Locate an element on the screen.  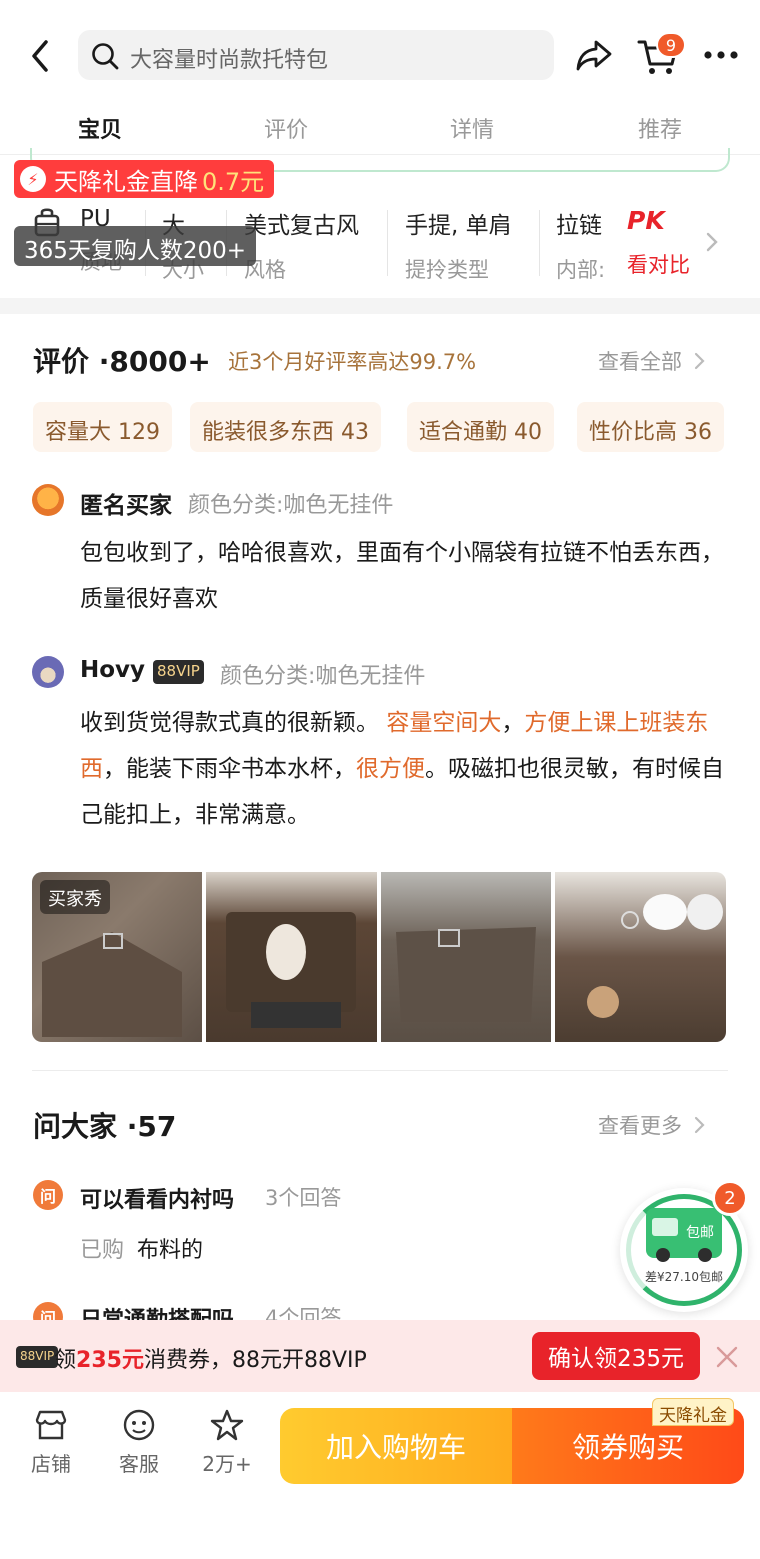
confirm-coupon-button: 确认领235元 is located at coordinates (616, 1356).